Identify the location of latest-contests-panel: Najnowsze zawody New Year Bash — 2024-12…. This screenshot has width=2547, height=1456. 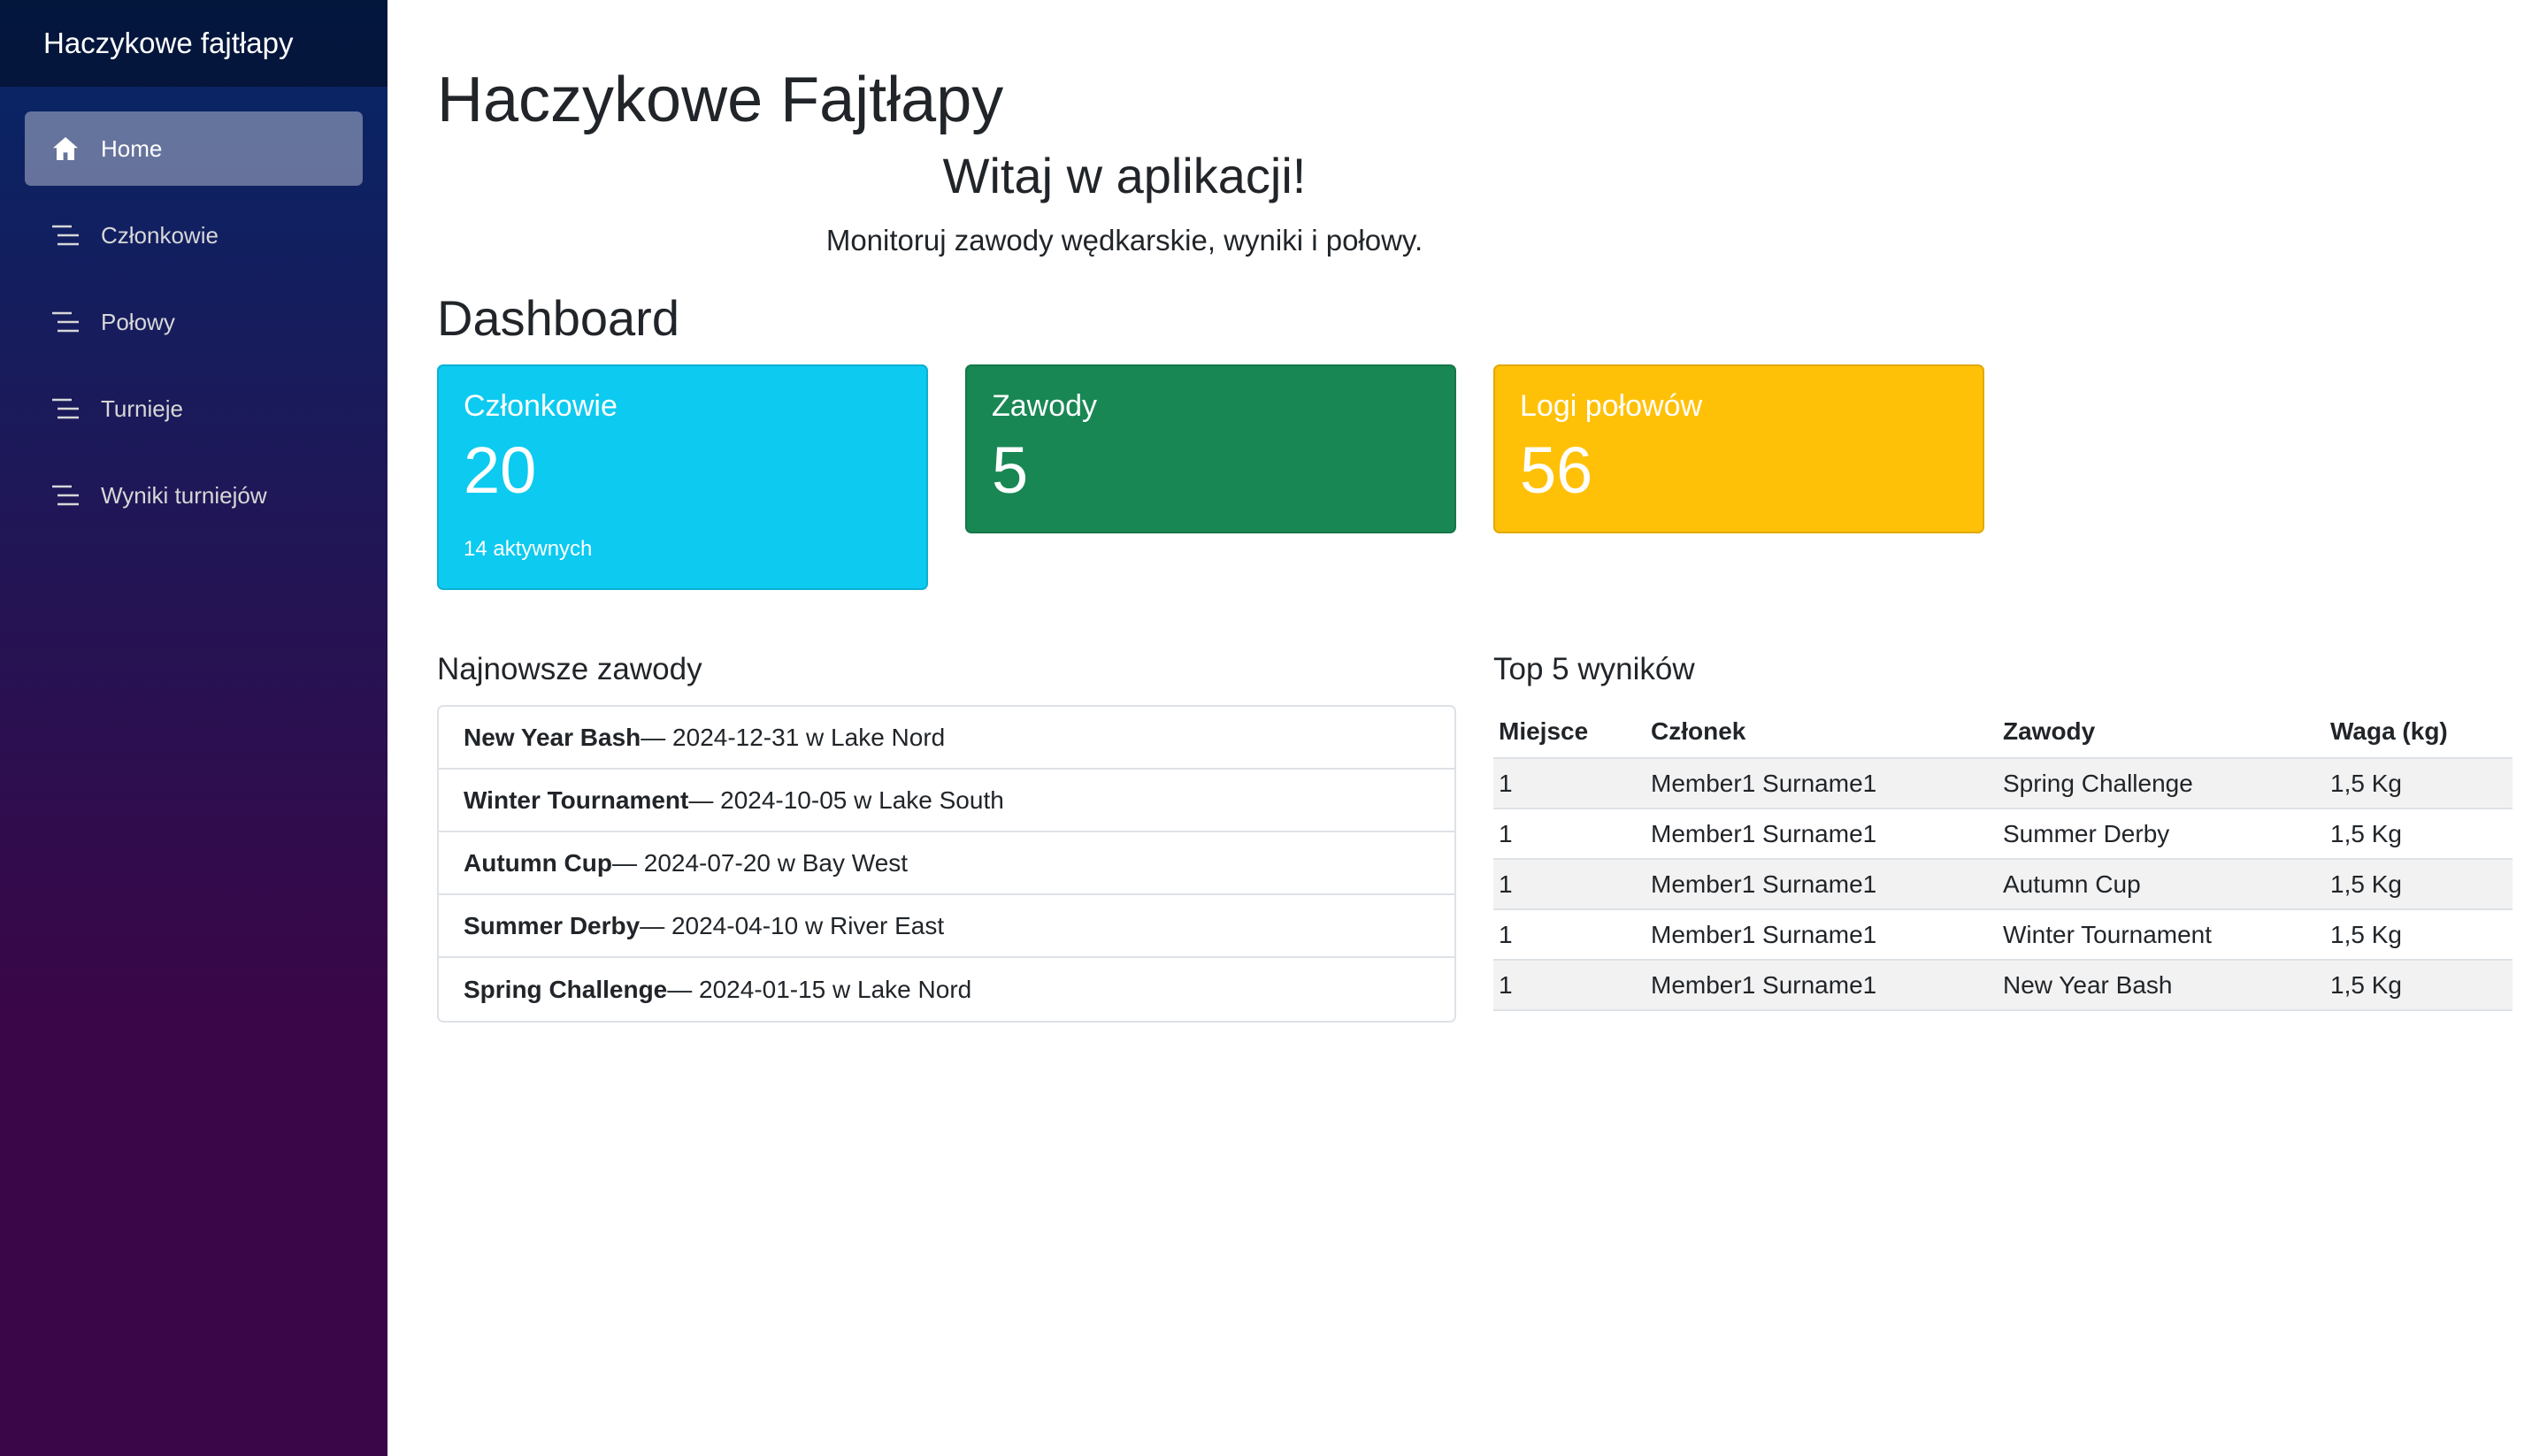
(946, 837).